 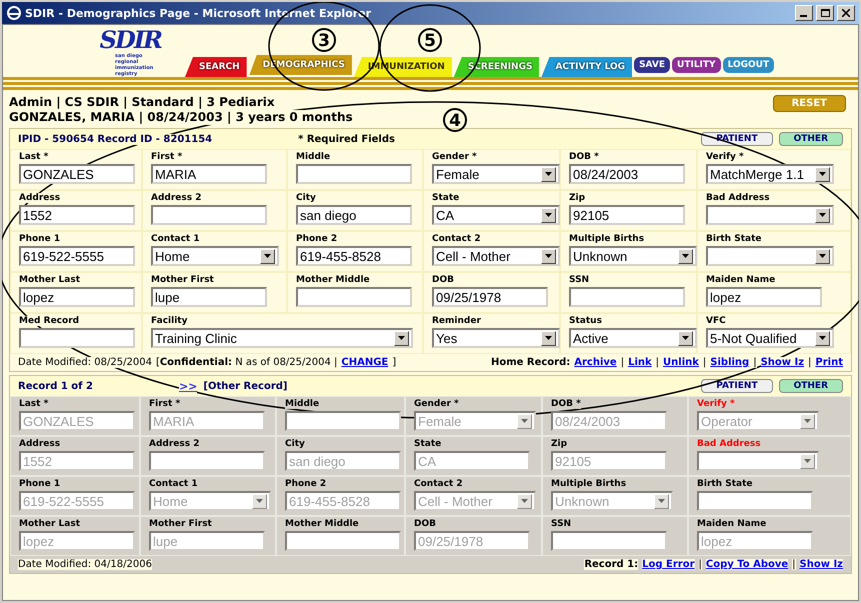 I want to click on input-field: 619-522-5555, so click(x=77, y=256).